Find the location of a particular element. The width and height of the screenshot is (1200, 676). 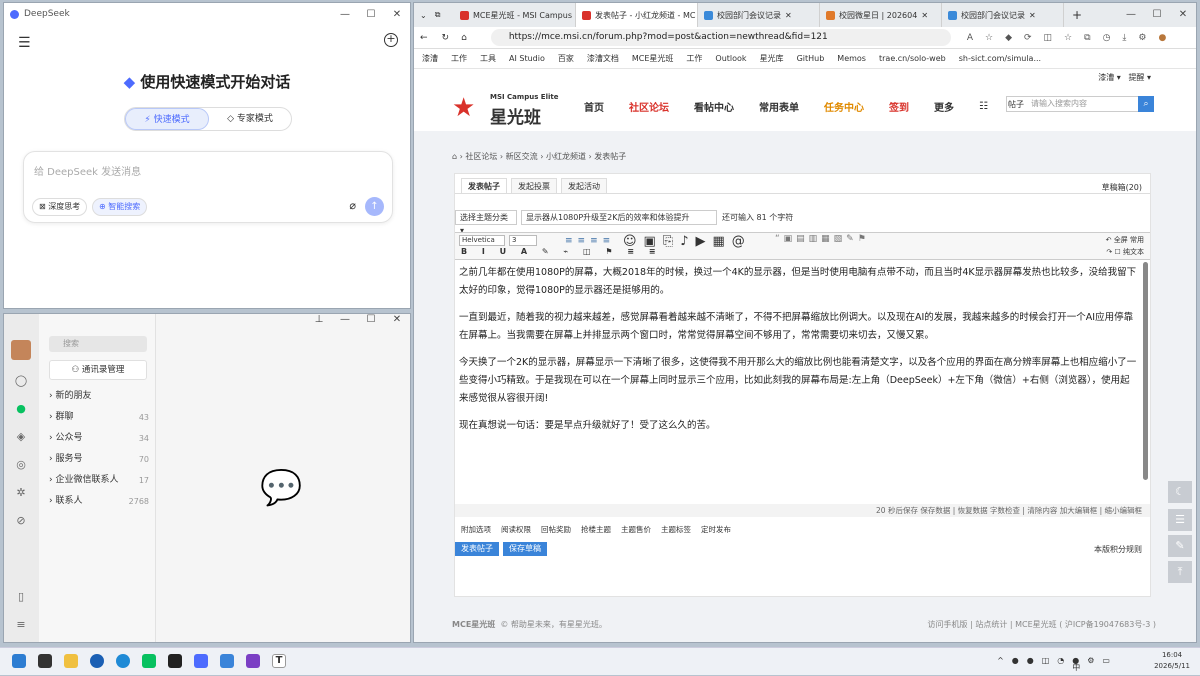

start-icon is located at coordinates (19, 661).